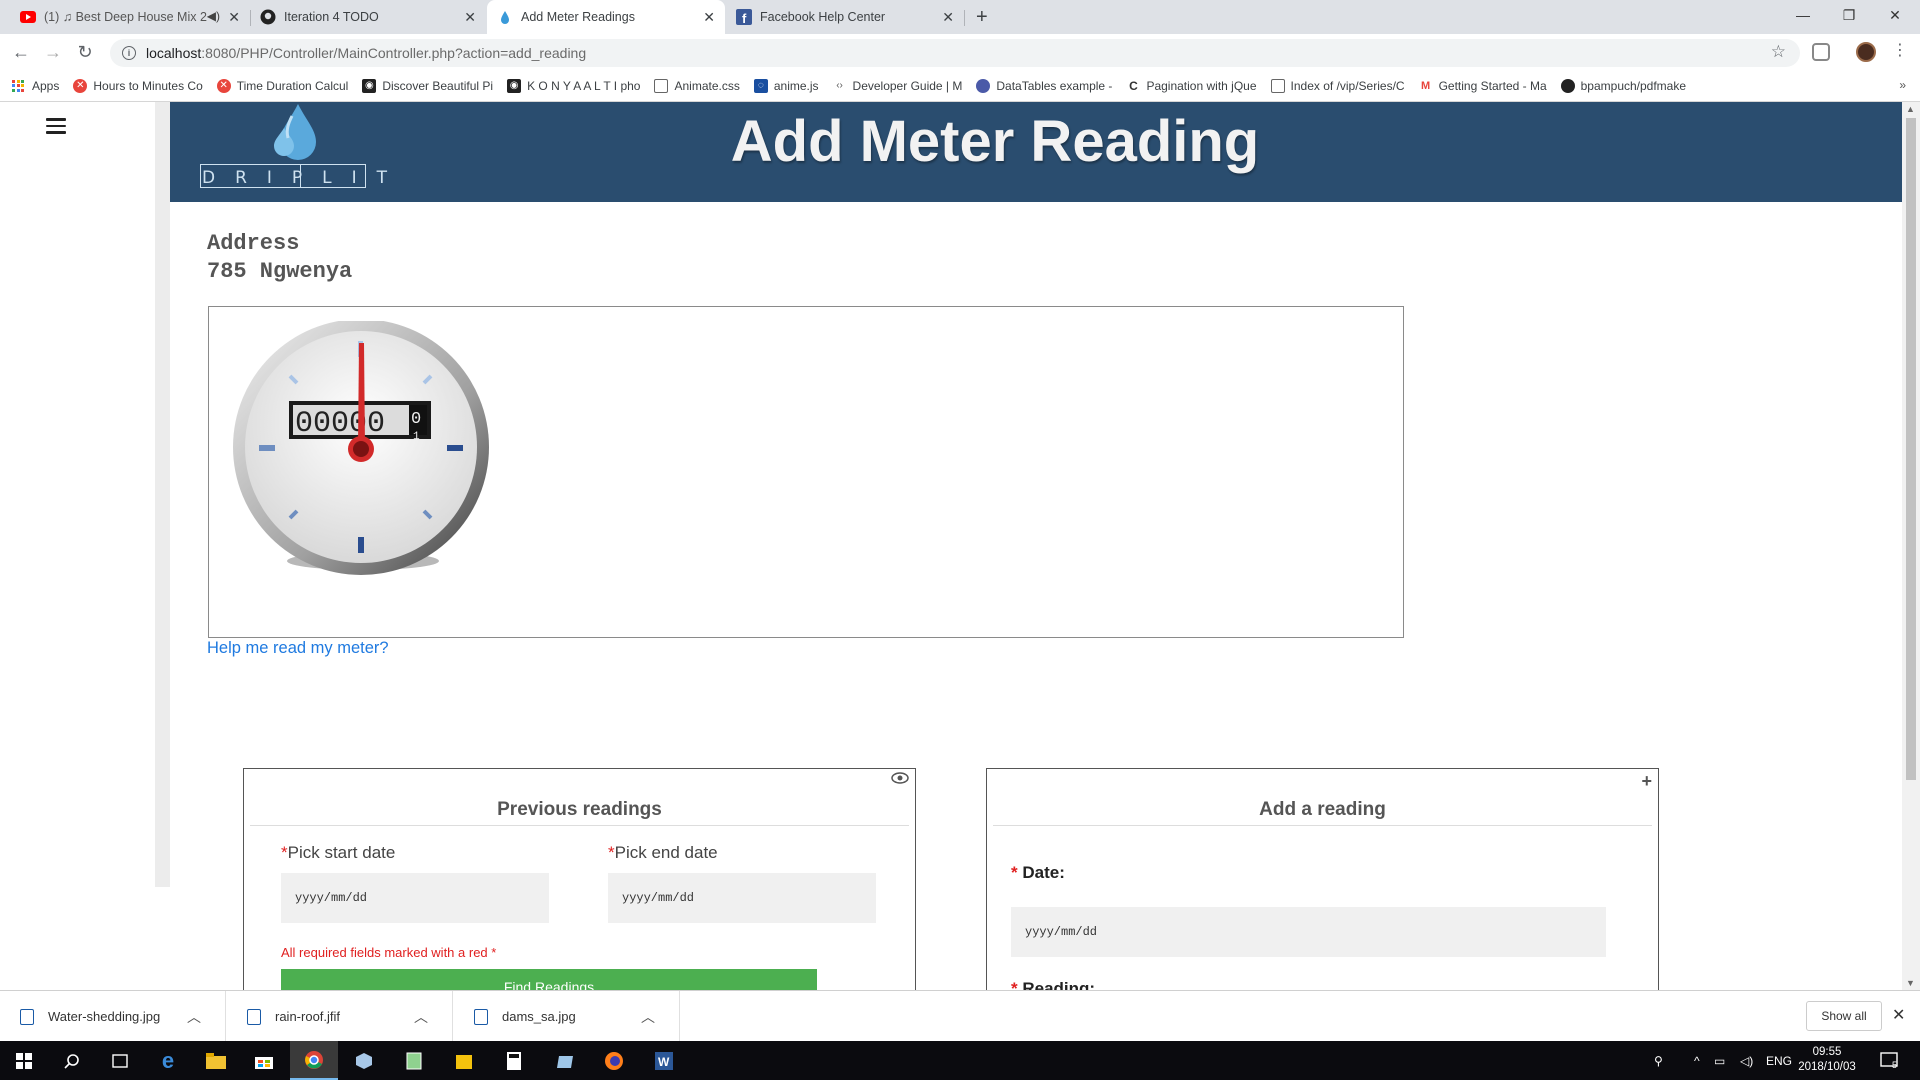  I want to click on page-icon, so click(505, 17).